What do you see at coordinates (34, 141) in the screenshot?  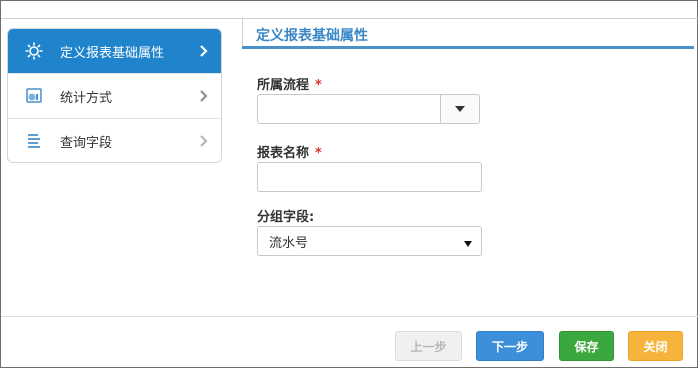 I see `list-icon` at bounding box center [34, 141].